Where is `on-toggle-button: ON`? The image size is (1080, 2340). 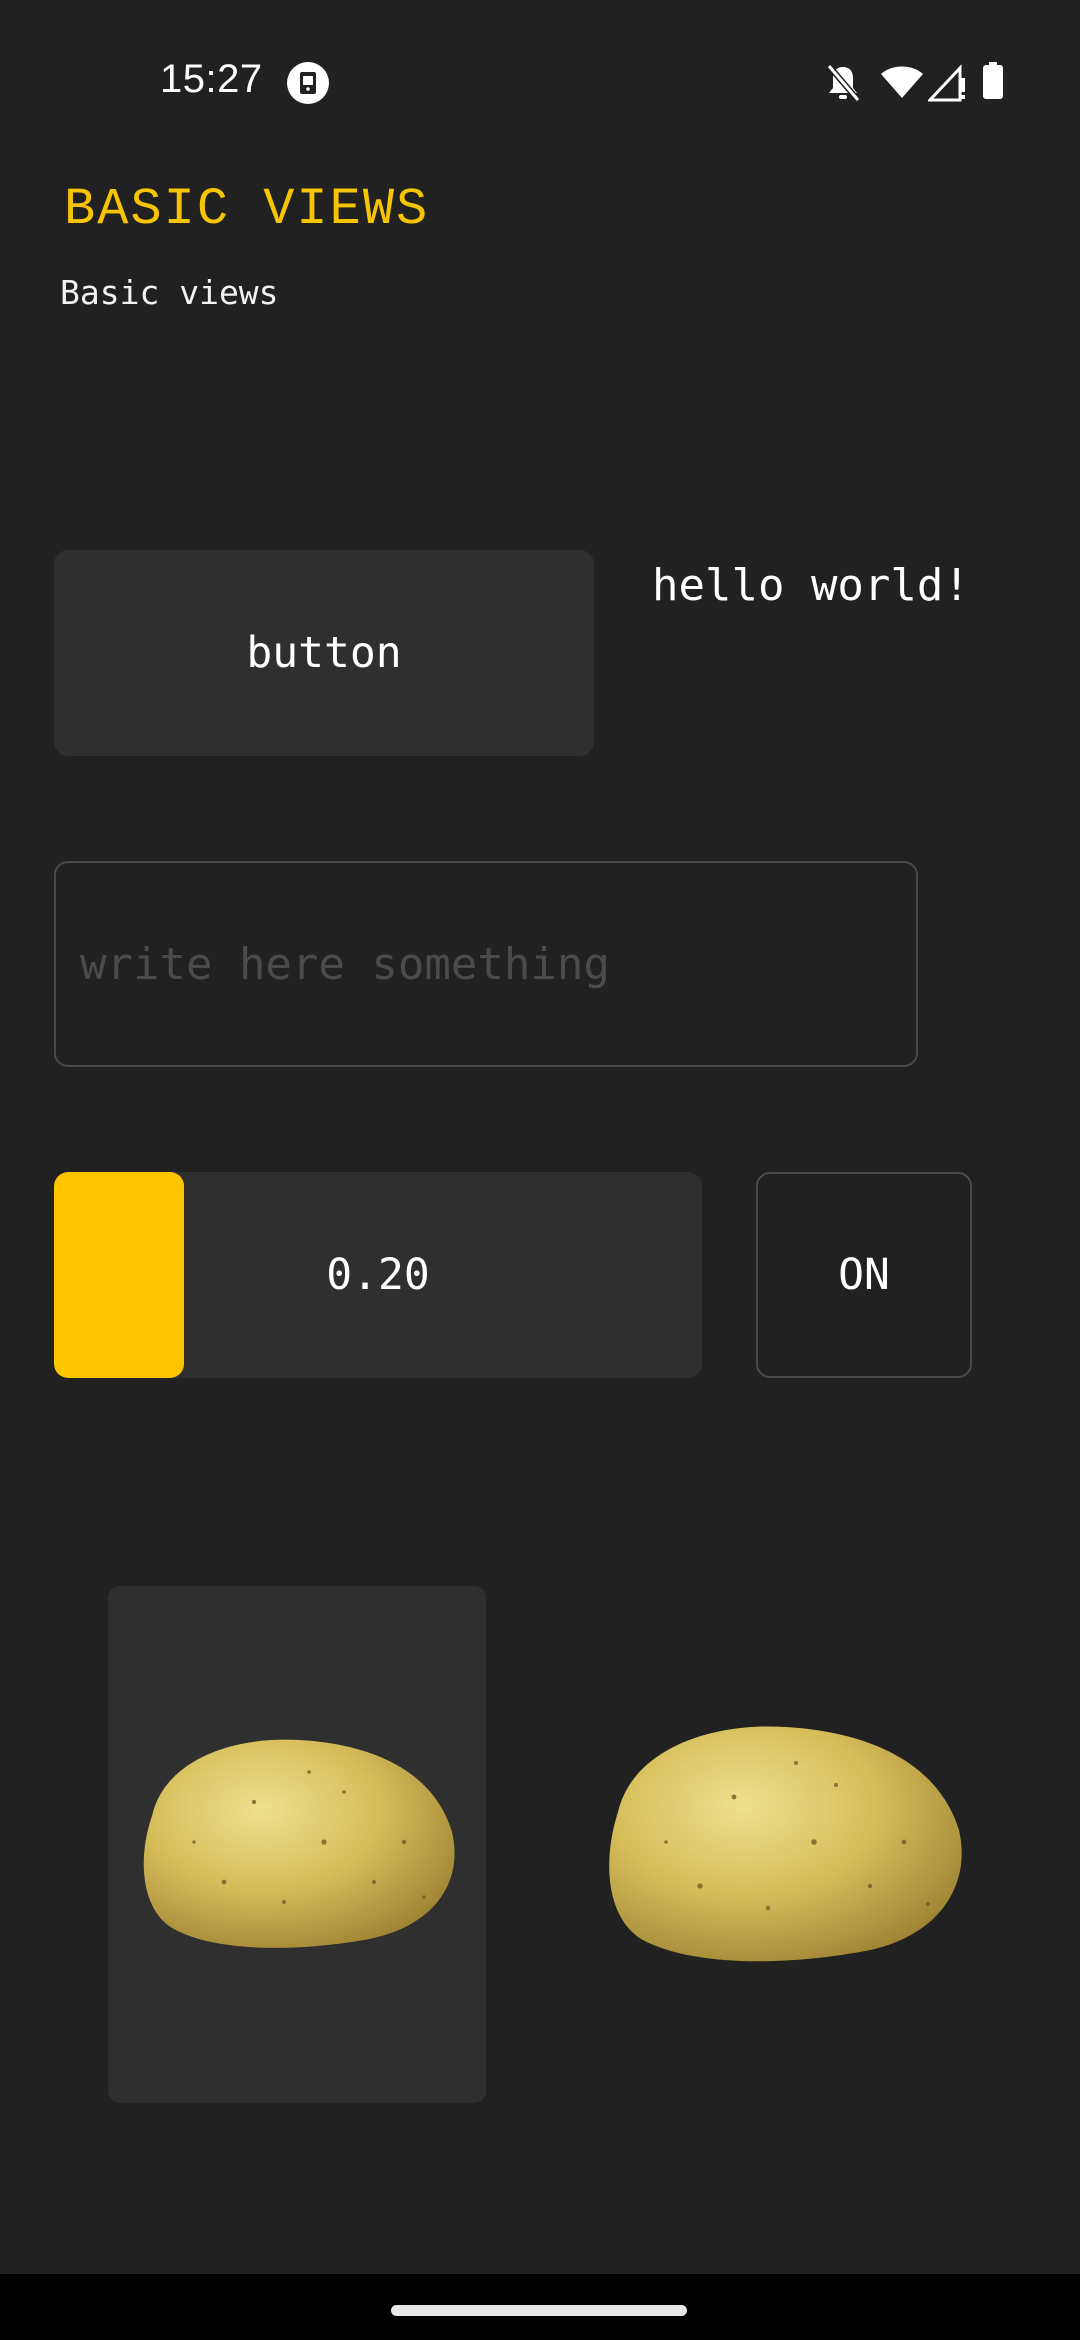 on-toggle-button: ON is located at coordinates (864, 1275).